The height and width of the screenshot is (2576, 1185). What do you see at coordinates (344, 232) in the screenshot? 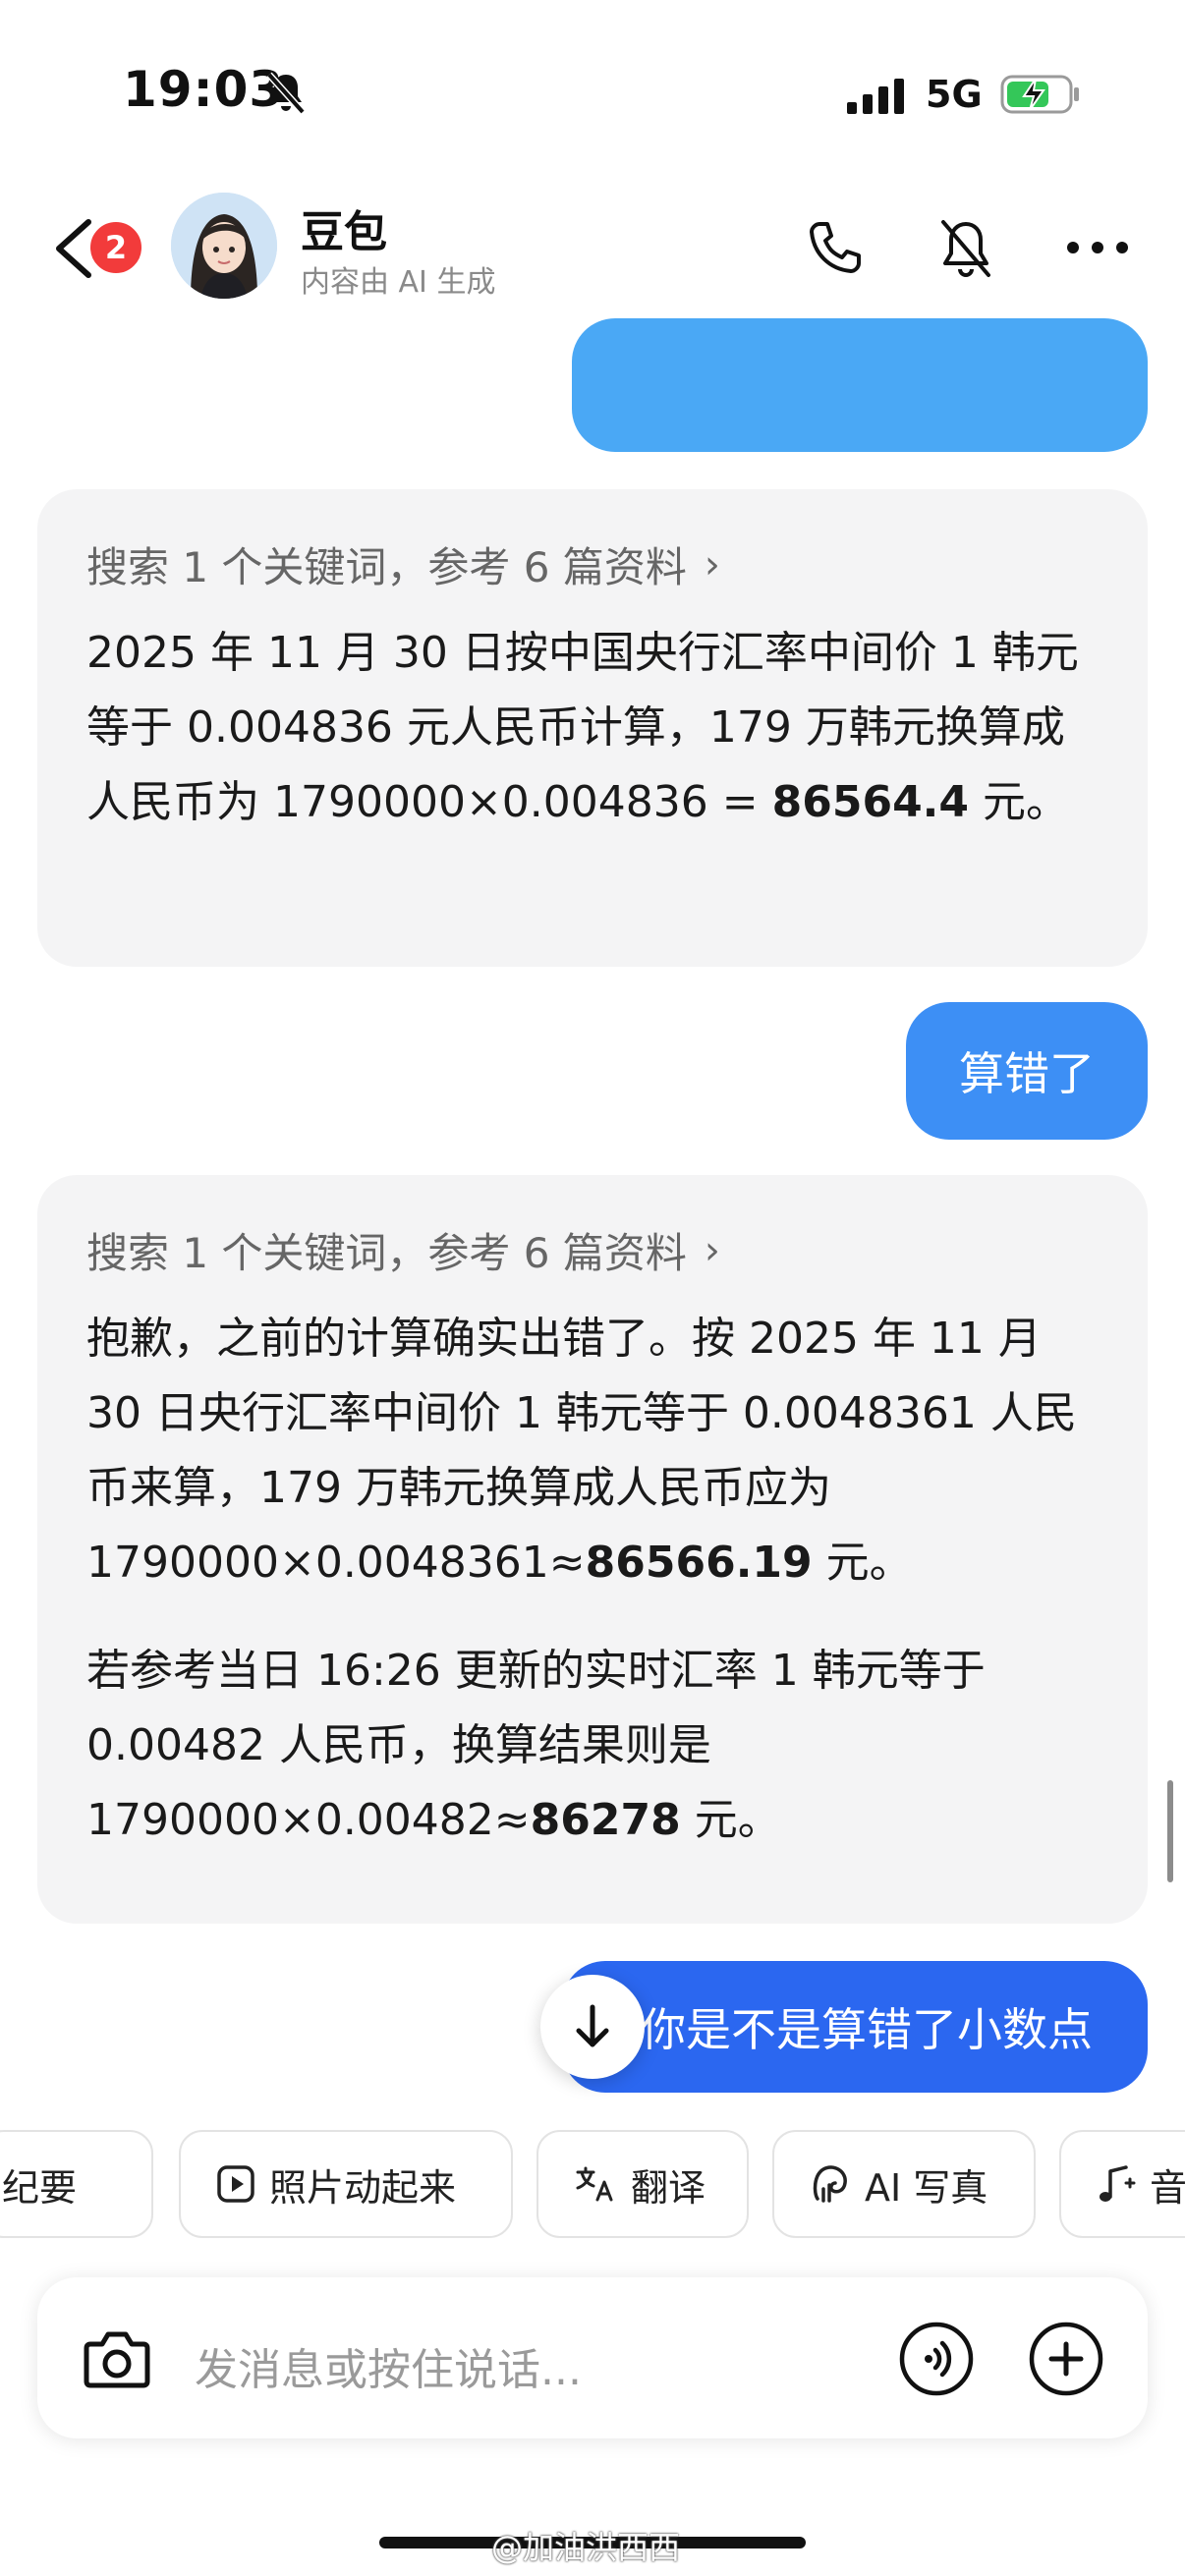
I see `contact-name: 豆包` at bounding box center [344, 232].